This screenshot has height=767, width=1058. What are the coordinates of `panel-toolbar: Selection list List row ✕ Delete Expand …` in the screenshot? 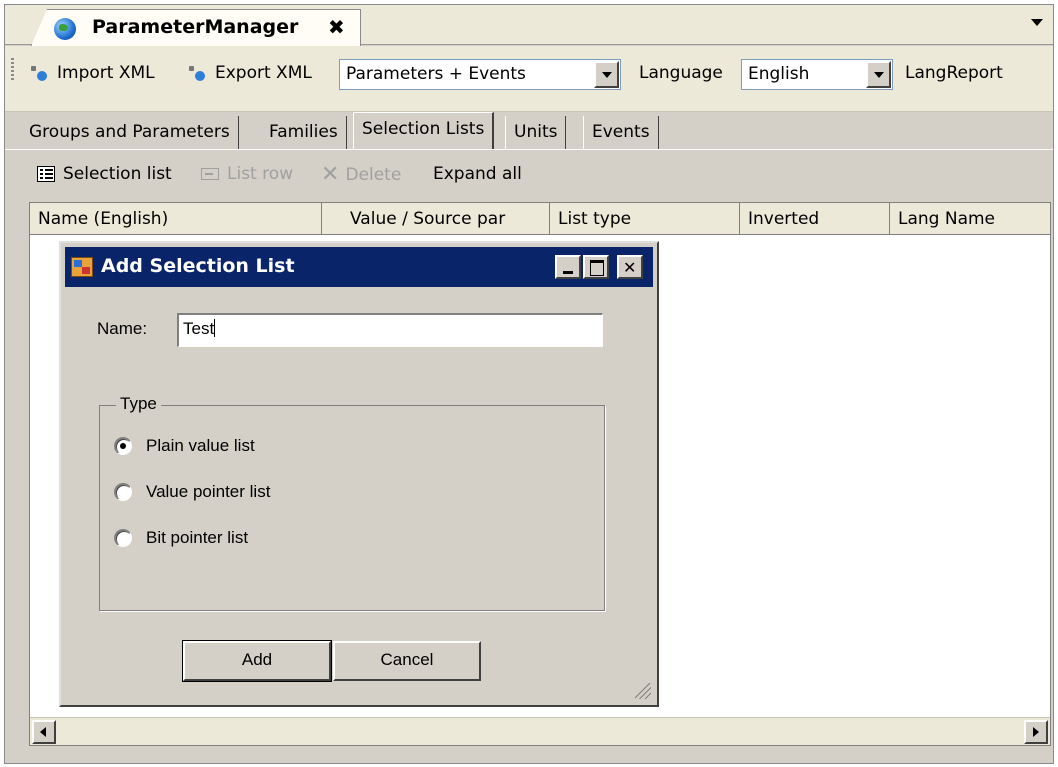 It's located at (529, 175).